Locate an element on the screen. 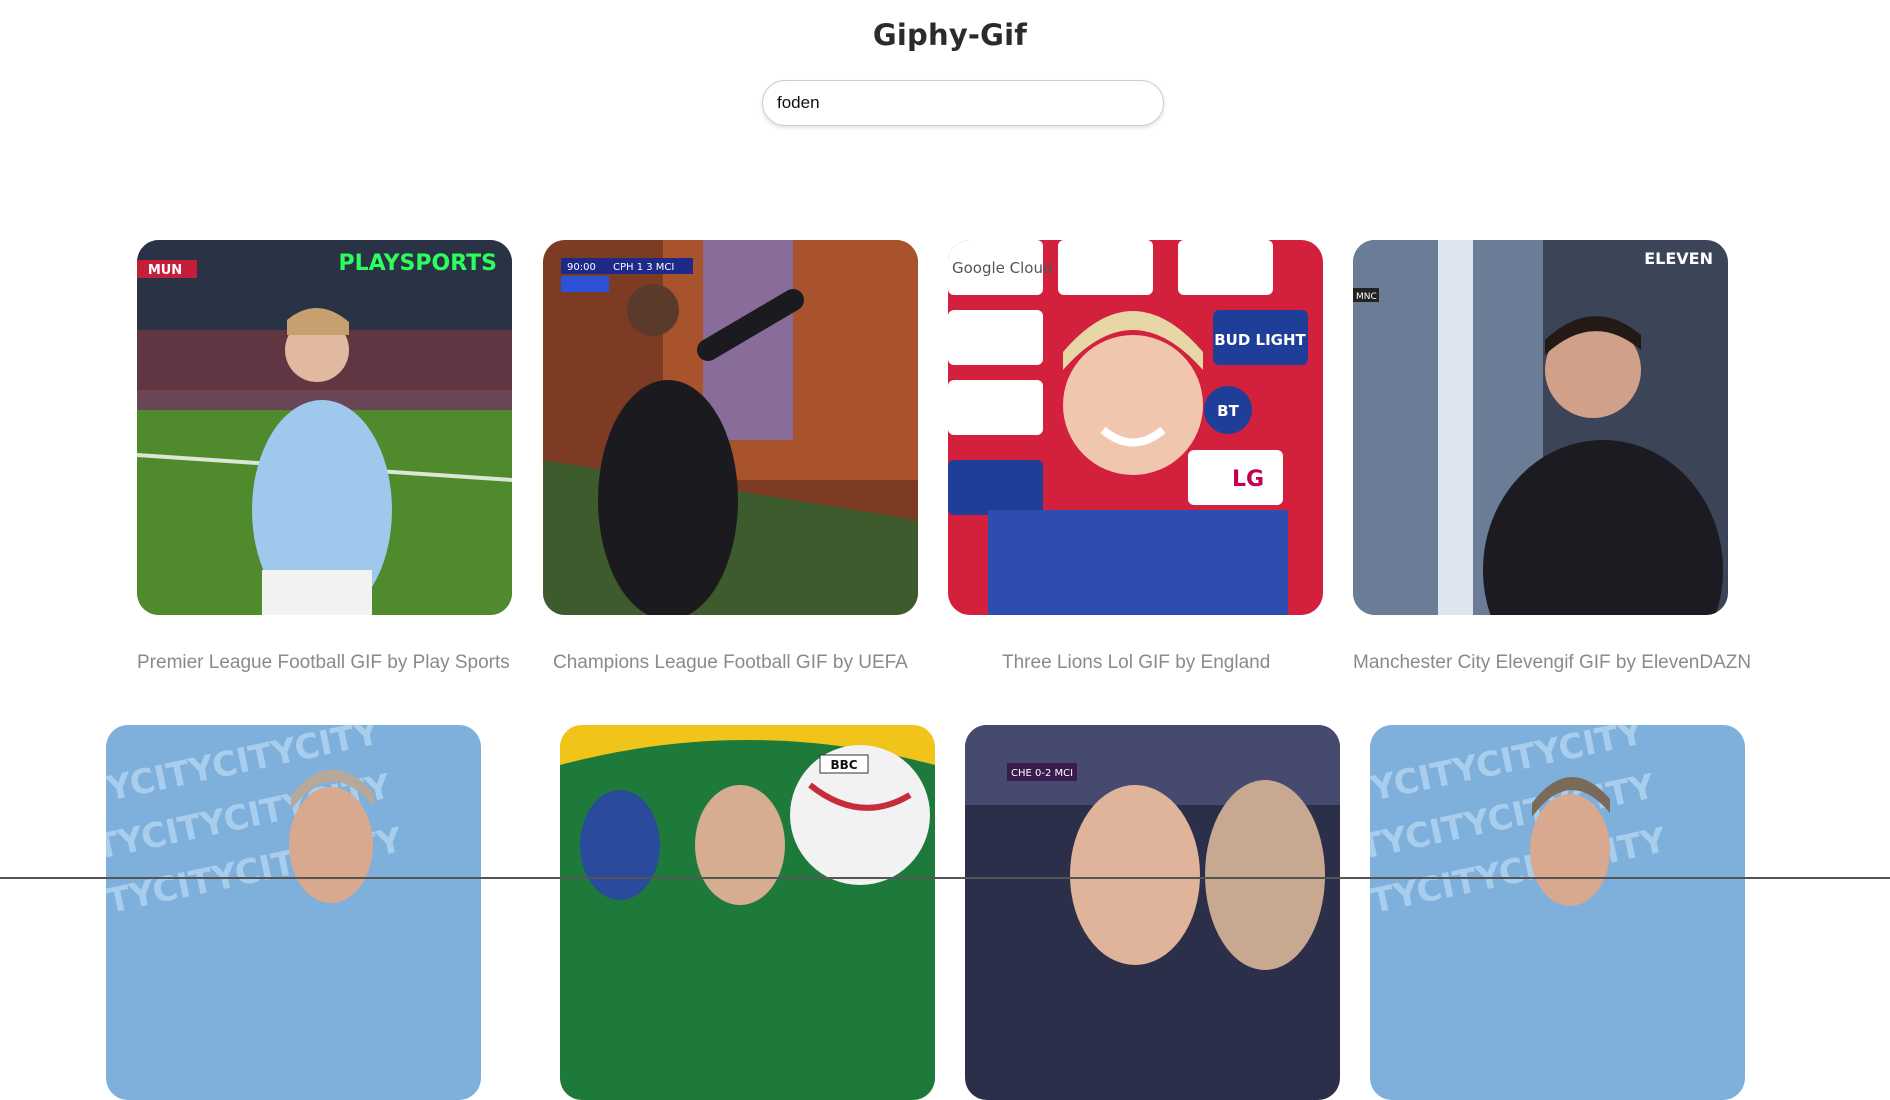 This screenshot has width=1890, height=1100. gif-caption: Champions League Football GIF by UEFA is located at coordinates (730, 662).